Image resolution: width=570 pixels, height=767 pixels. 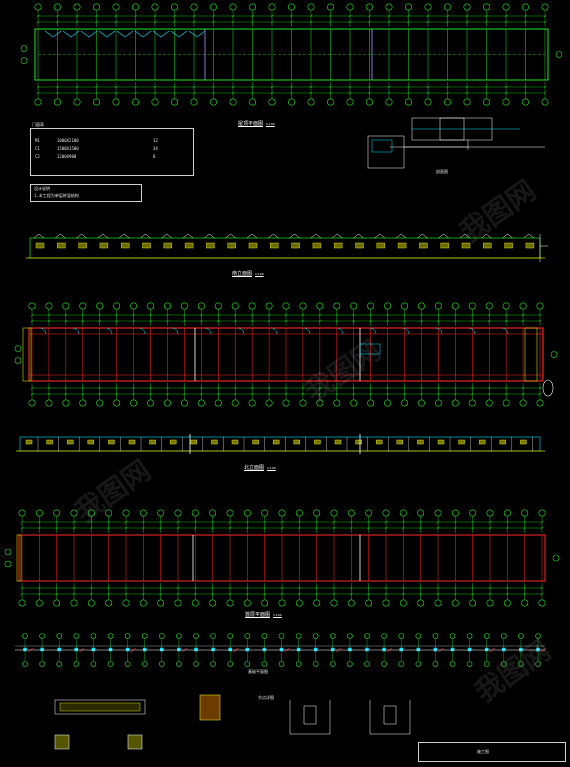 What do you see at coordinates (258, 671) in the screenshot?
I see `foundation-label: 基础平面图` at bounding box center [258, 671].